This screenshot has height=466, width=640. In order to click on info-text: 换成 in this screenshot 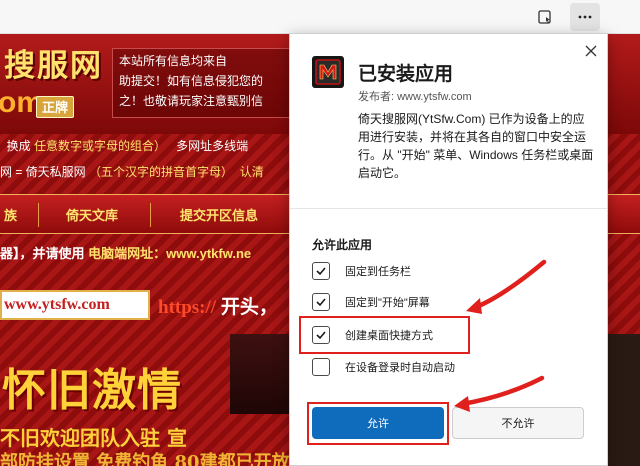, I will do `click(18, 146)`.